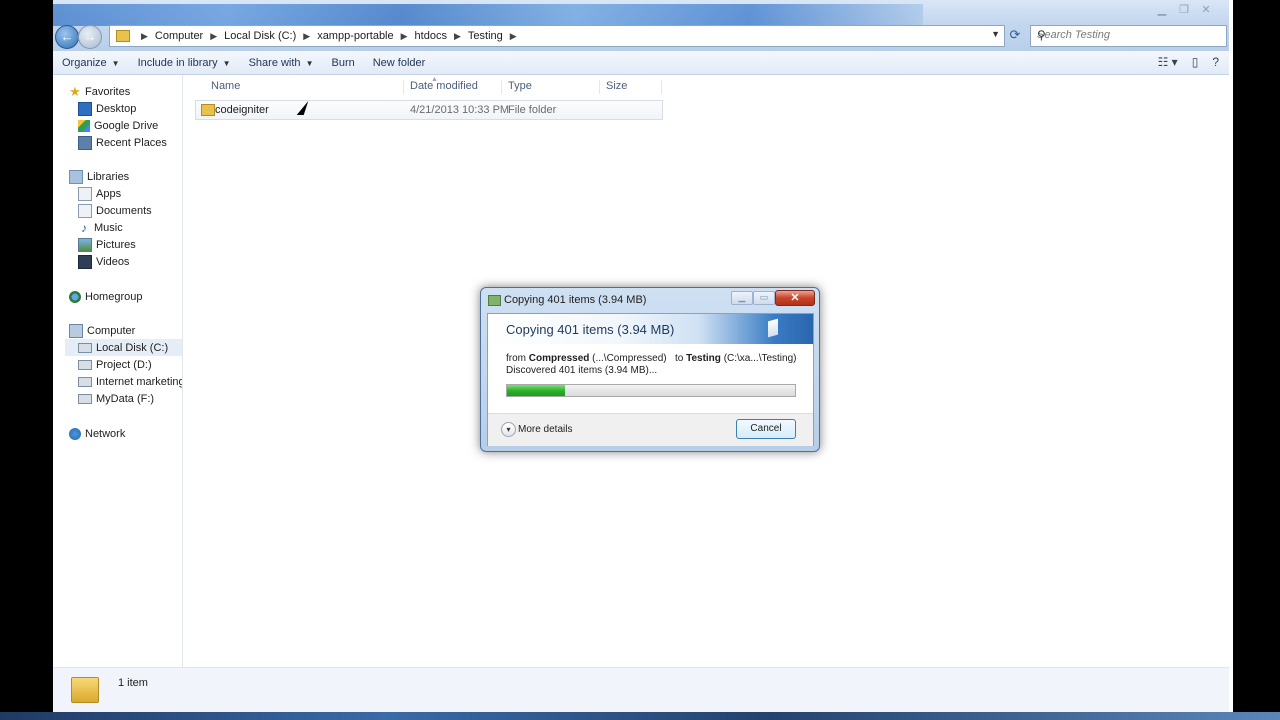 The width and height of the screenshot is (1280, 720). Describe the element at coordinates (650, 429) in the screenshot. I see `dialog-footer: ▾ More details Cancel` at that location.